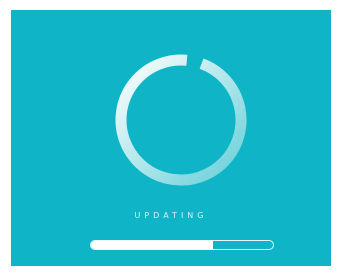 The height and width of the screenshot is (276, 342). Describe the element at coordinates (171, 215) in the screenshot. I see `status-label: UPDATING` at that location.